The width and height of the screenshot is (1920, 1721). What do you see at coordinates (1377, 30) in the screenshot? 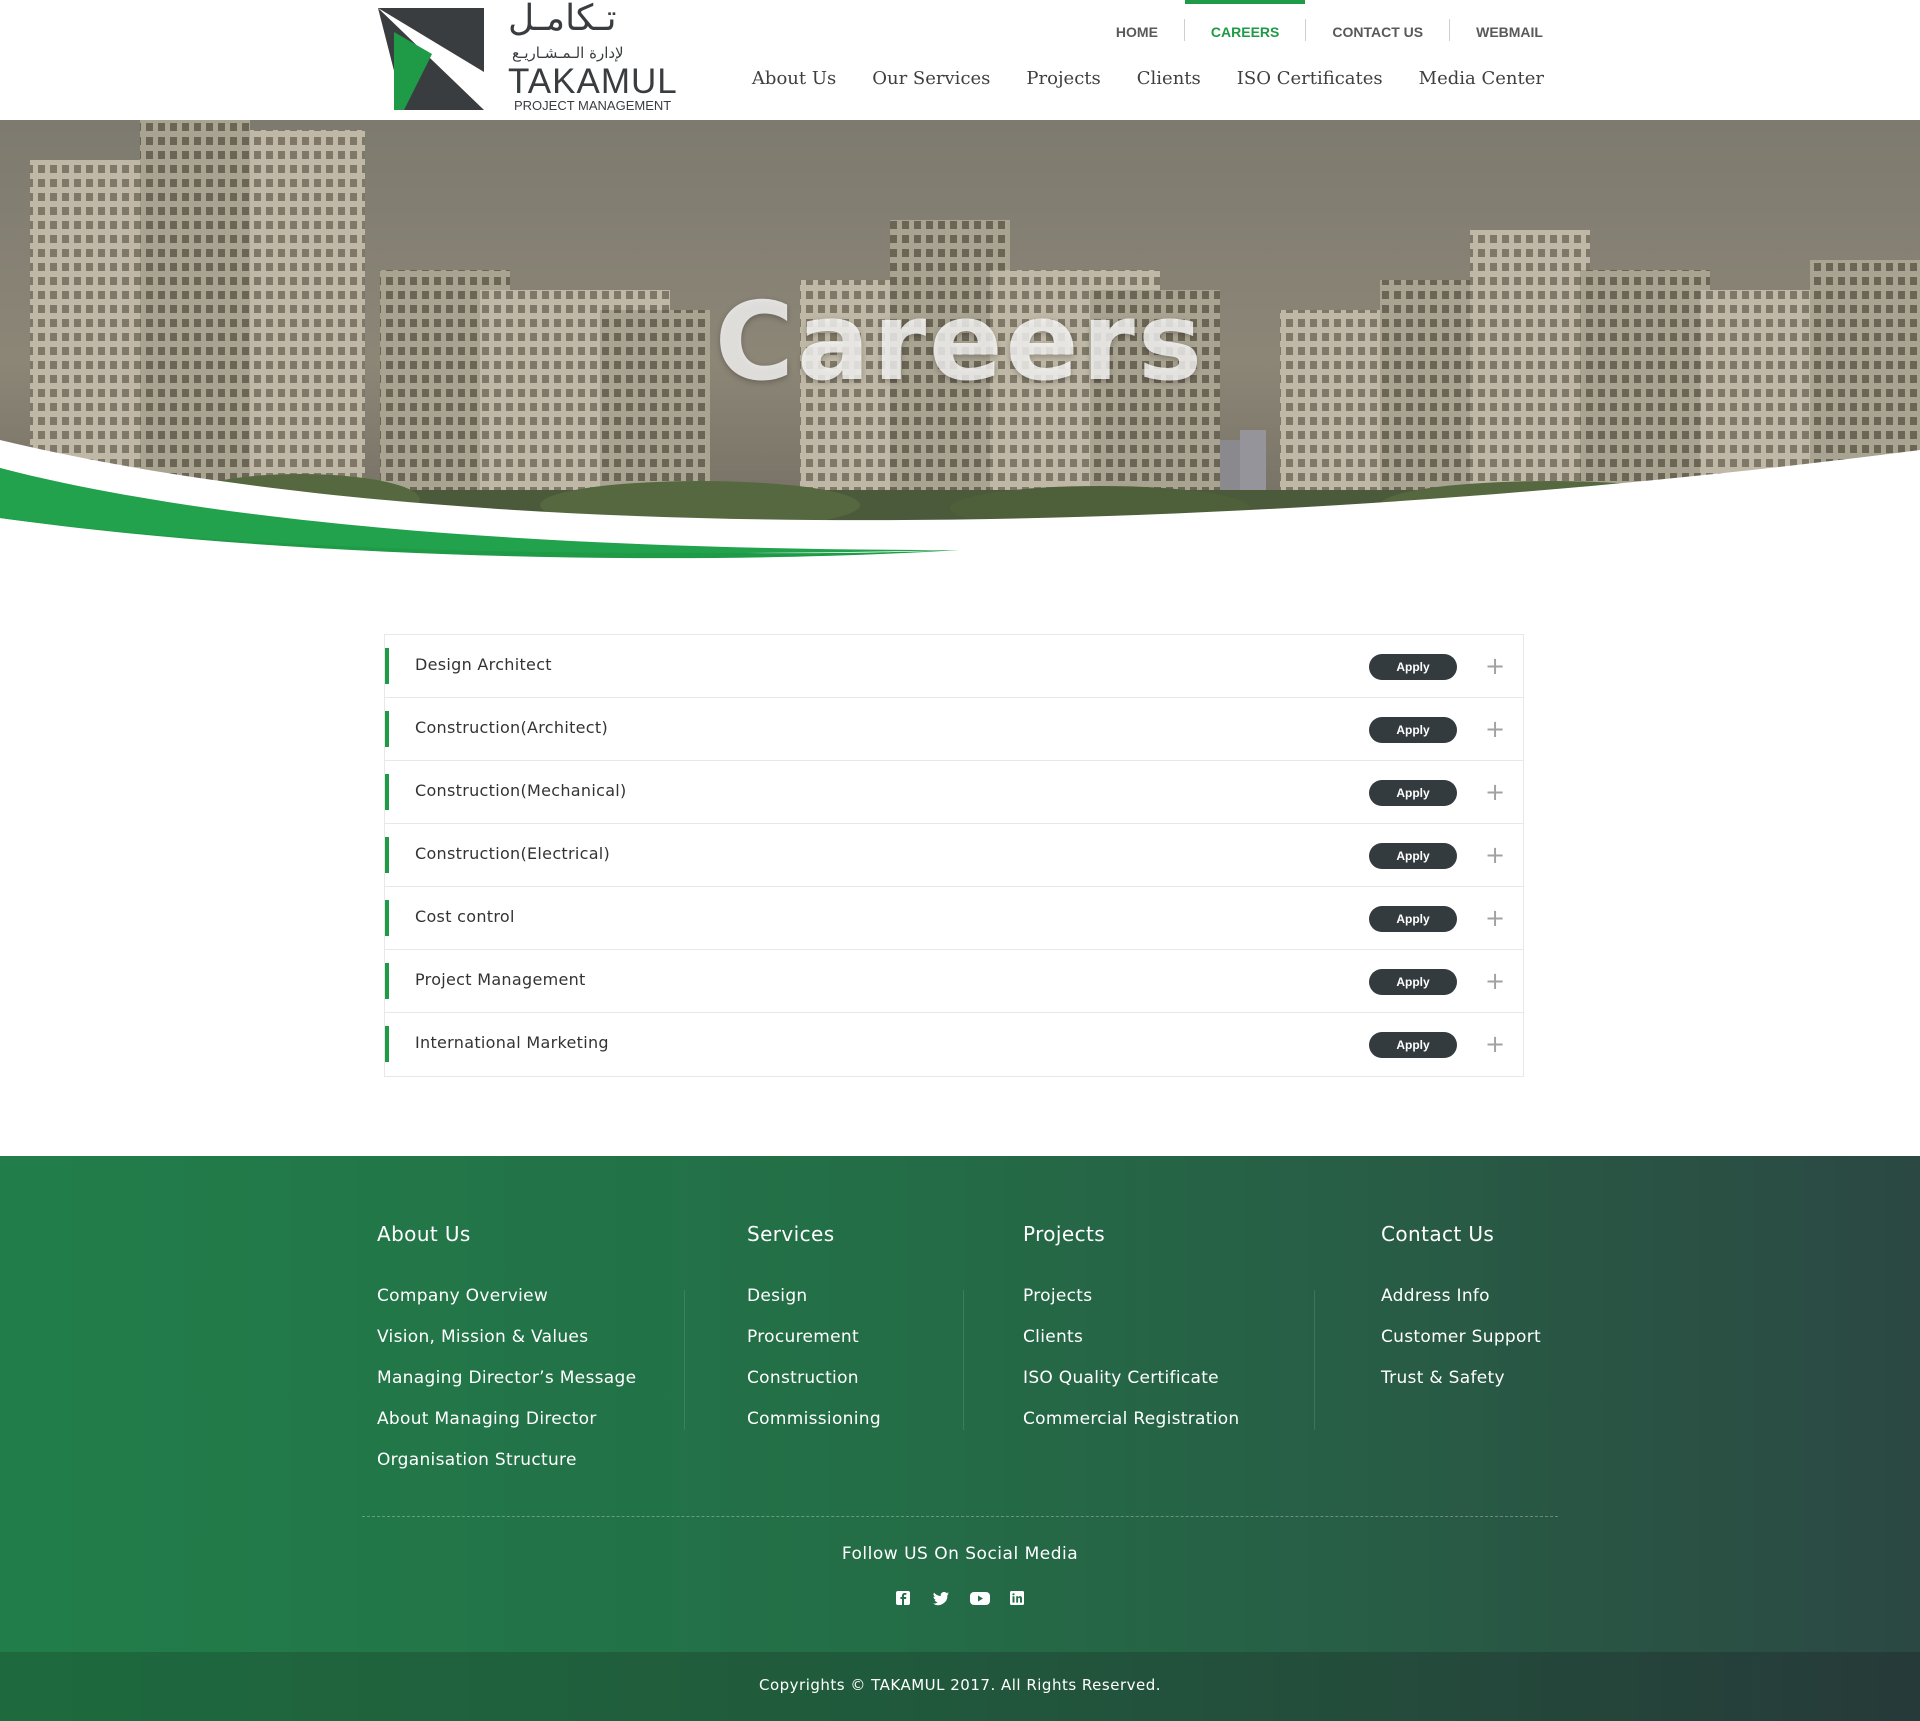
I see `top-nav-contact-us: CONTACT US` at bounding box center [1377, 30].